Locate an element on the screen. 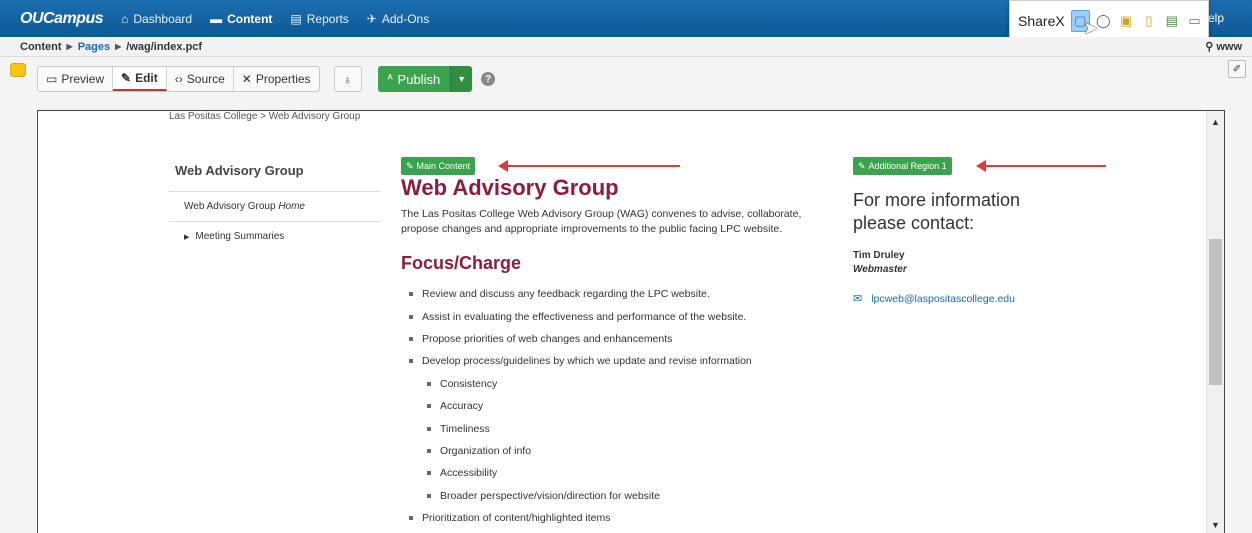 The image size is (1252, 533). scroll-thumb is located at coordinates (1215, 312).